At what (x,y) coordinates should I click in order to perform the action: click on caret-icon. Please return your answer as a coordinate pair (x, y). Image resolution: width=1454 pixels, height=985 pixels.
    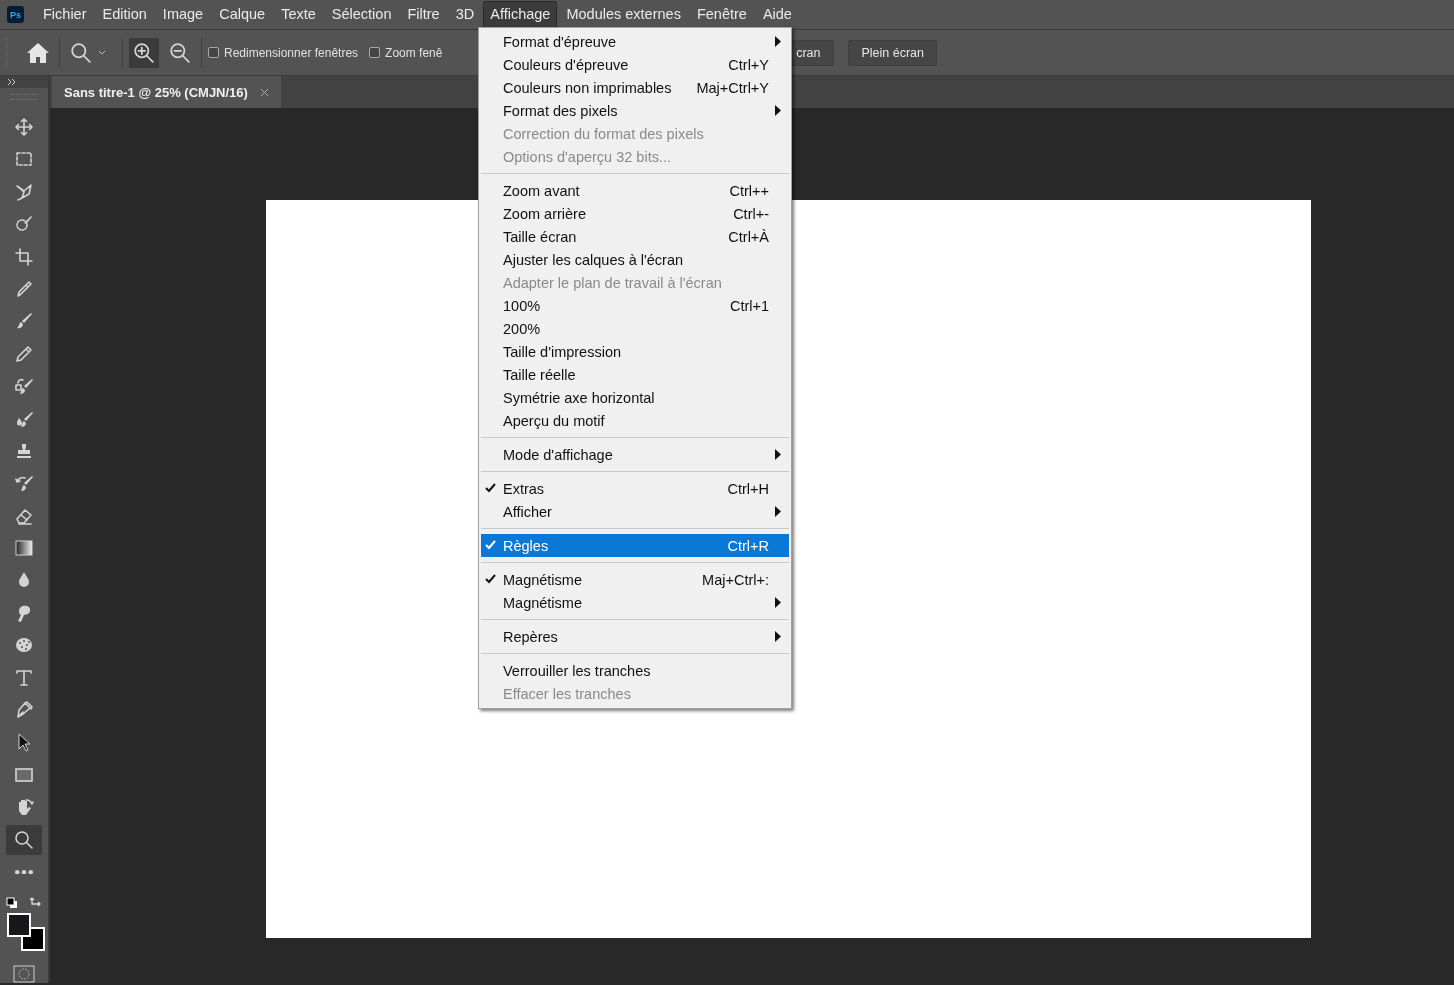
    Looking at the image, I should click on (102, 52).